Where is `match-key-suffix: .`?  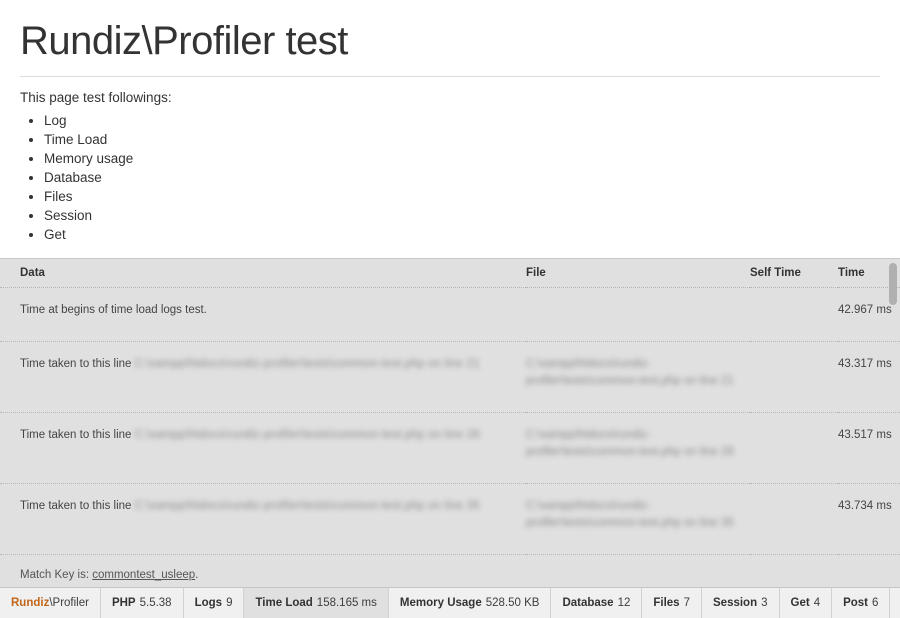
match-key-suffix: . is located at coordinates (197, 575).